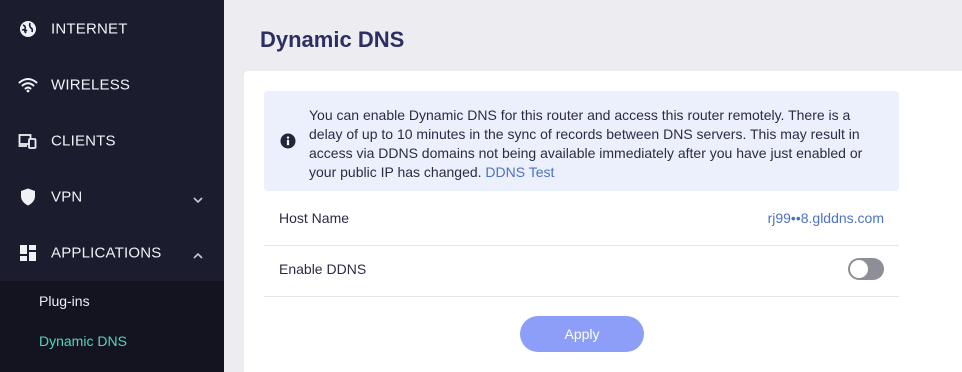 The image size is (962, 372). I want to click on sidebar-item-label: CLIENTS, so click(83, 141).